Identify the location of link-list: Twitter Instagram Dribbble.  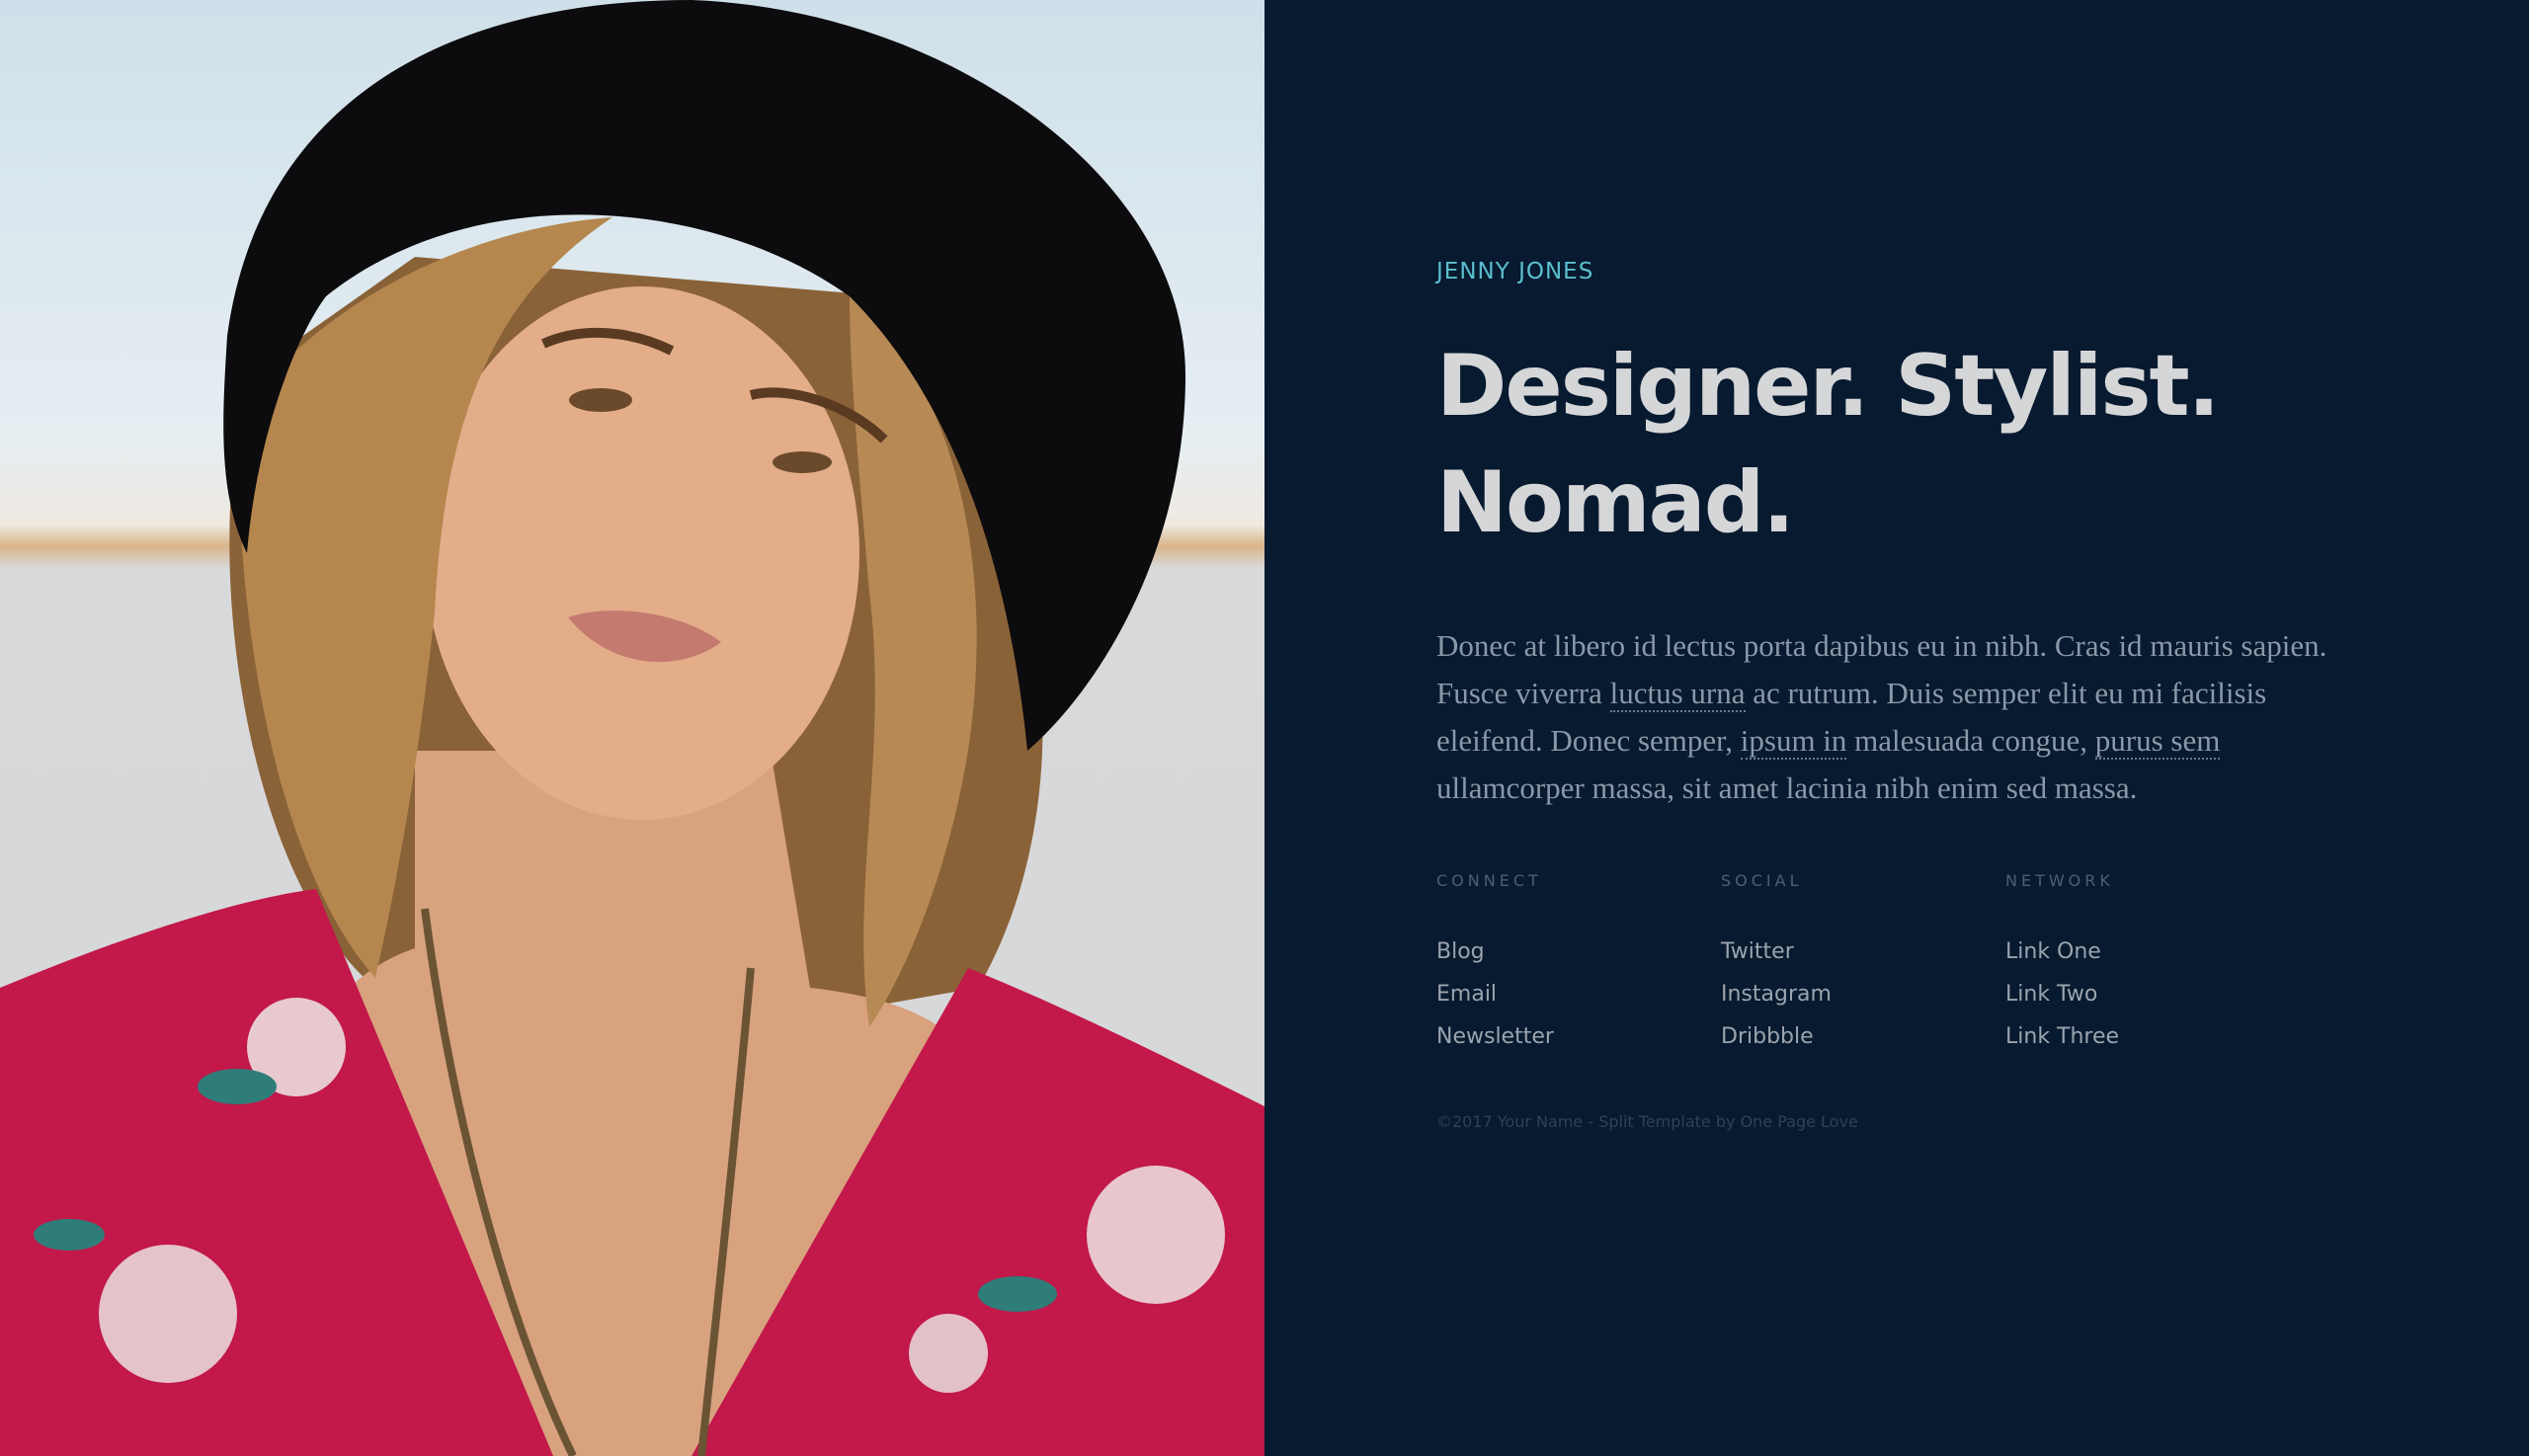
(1863, 995).